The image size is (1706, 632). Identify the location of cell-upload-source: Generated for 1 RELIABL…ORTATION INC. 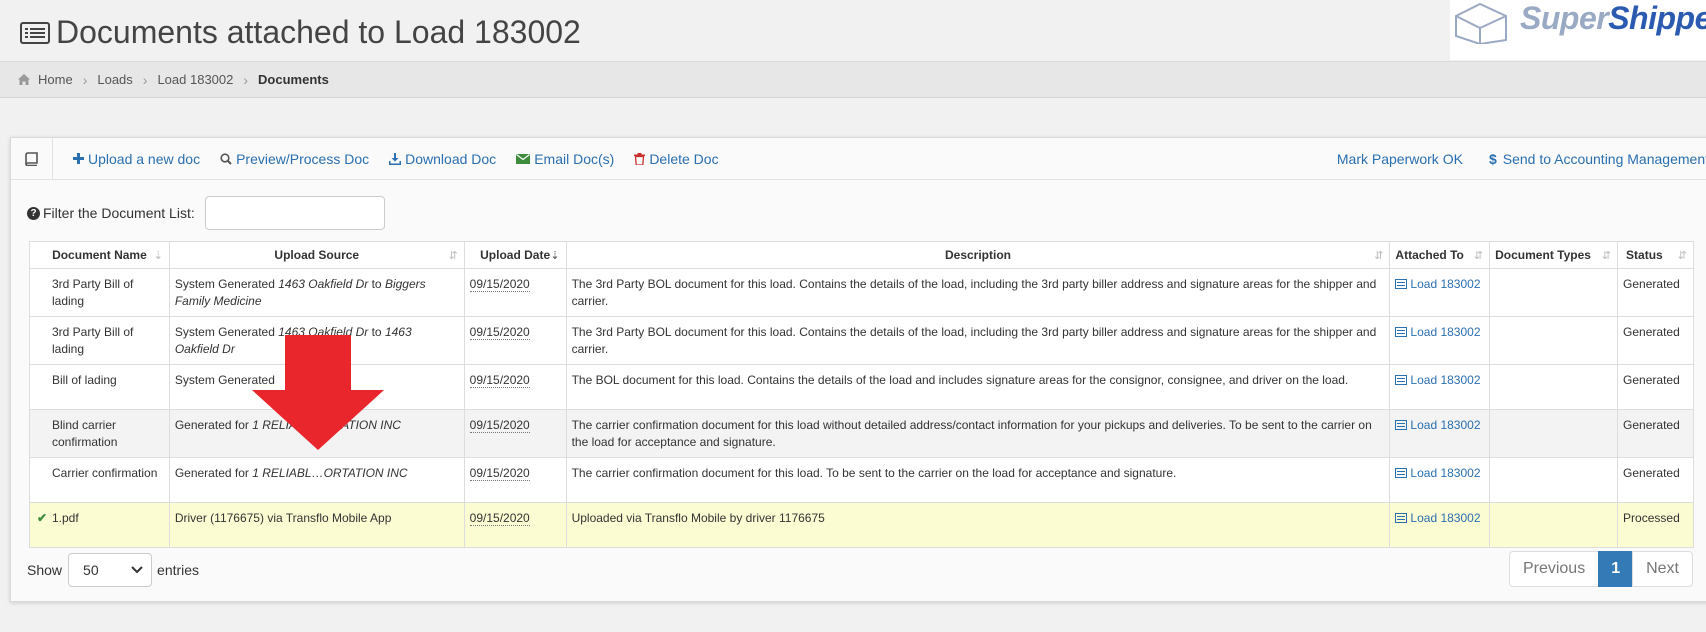
(316, 480).